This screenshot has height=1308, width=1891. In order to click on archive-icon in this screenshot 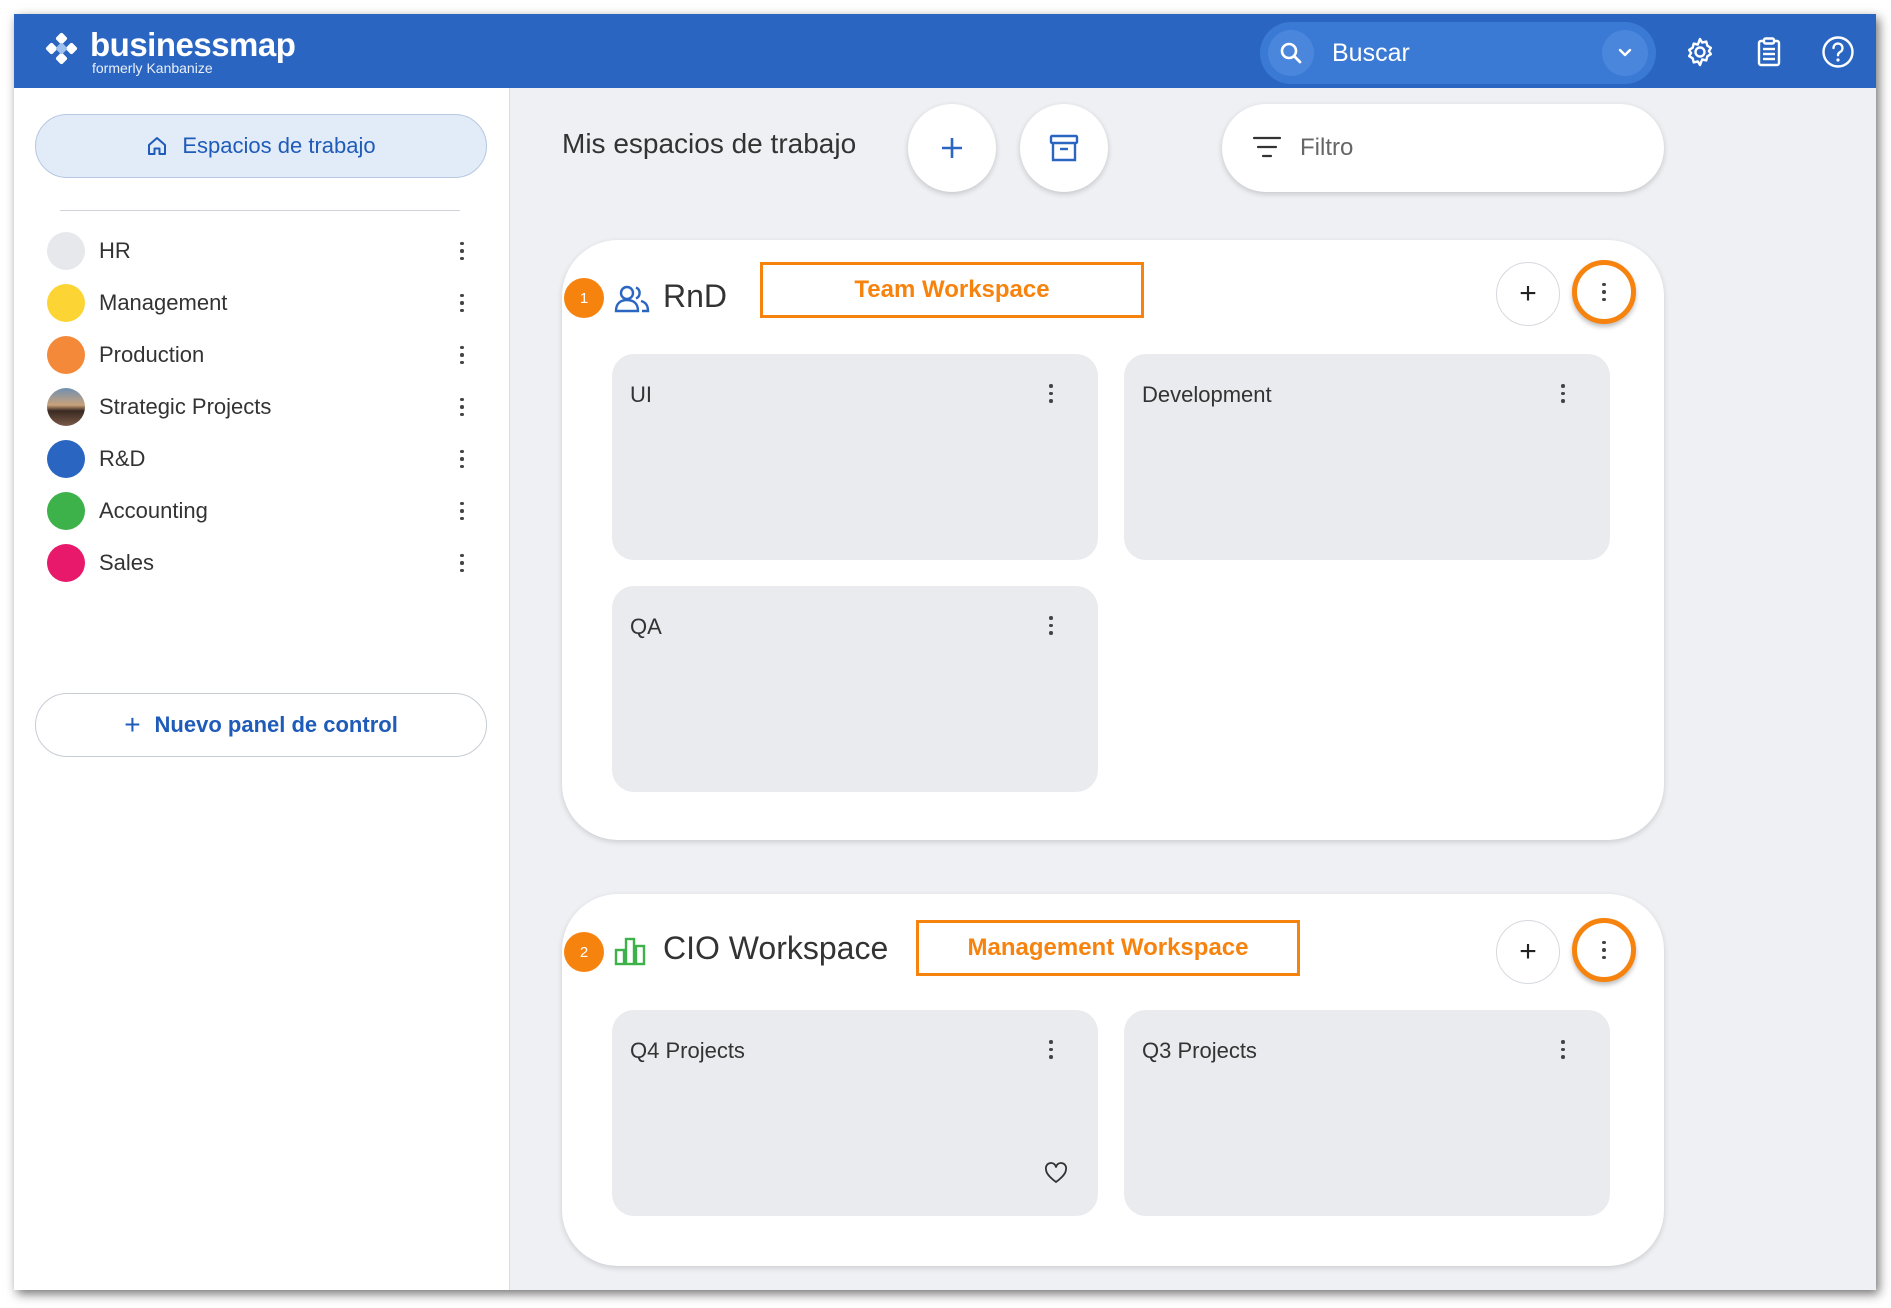, I will do `click(1064, 148)`.